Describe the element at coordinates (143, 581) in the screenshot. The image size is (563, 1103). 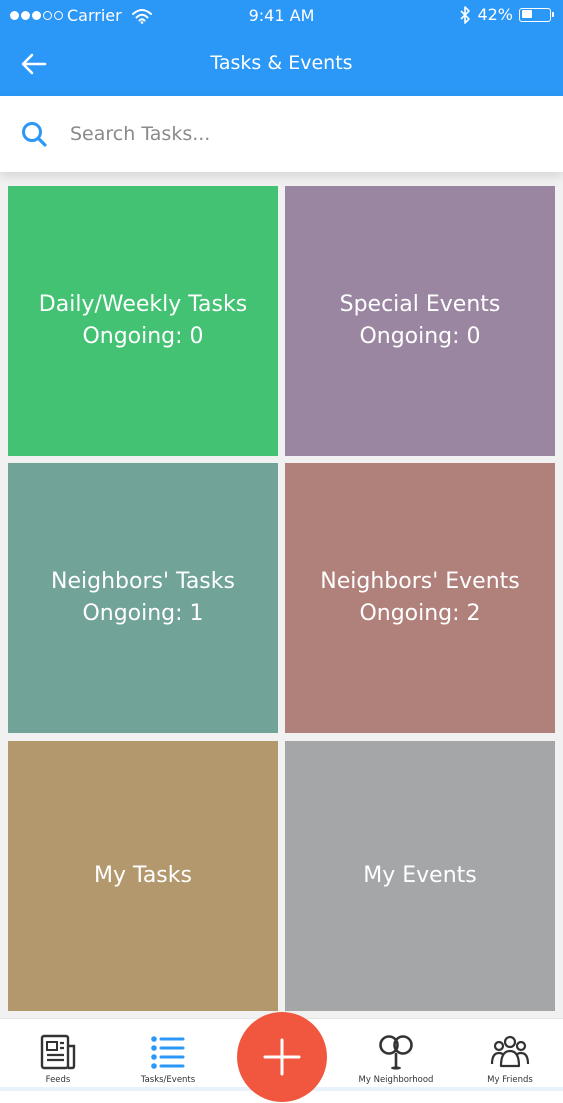
I see `tile-title: Neighbors' Tasks` at that location.